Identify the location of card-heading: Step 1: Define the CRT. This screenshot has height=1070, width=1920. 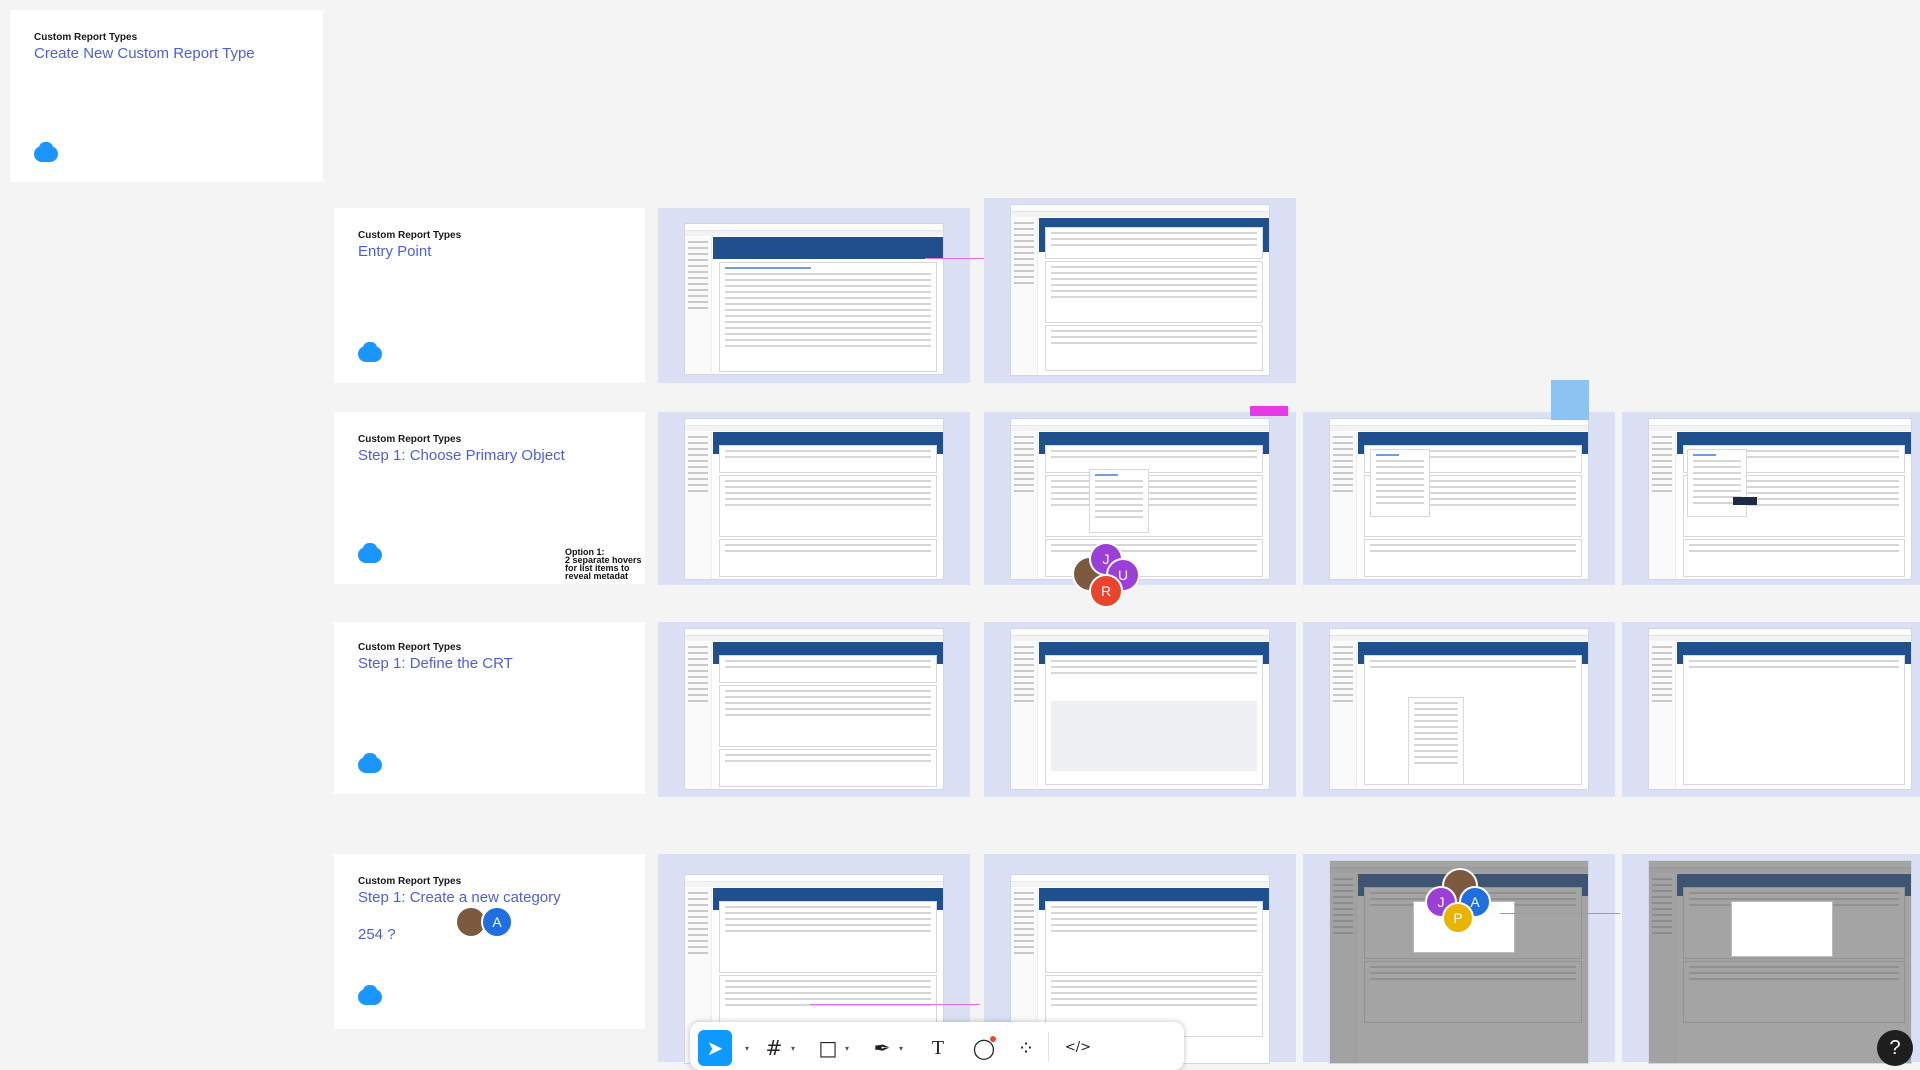
(435, 663).